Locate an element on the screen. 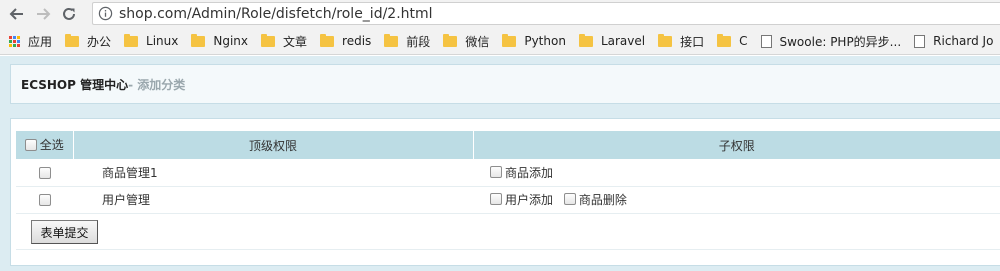  reload-icon is located at coordinates (69, 14).